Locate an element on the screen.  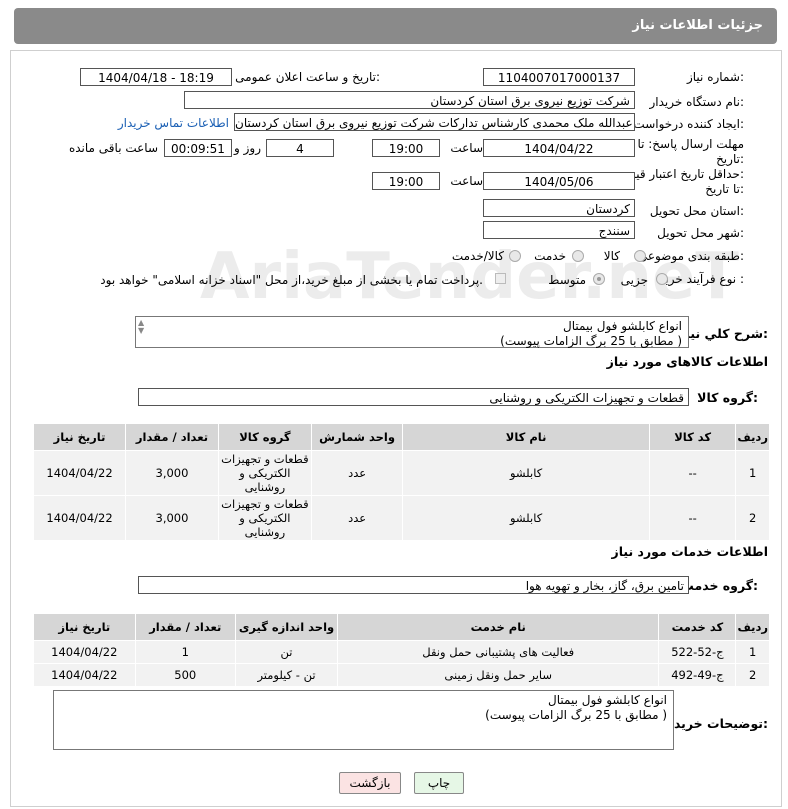
deadline-label-date: تاریخ: is located at coordinates (730, 159).